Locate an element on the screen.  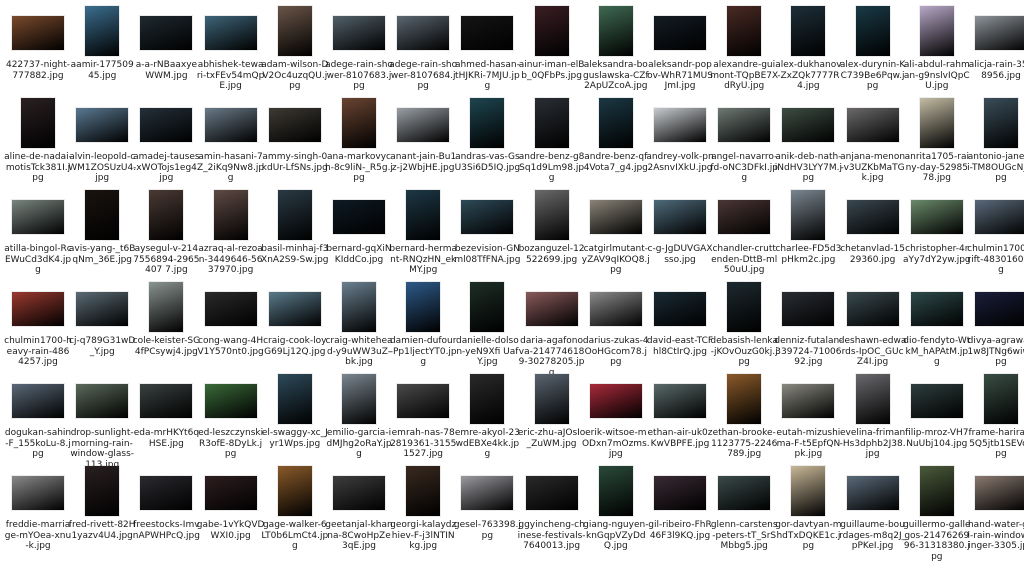
file-name-label: catgirlmutant-yZAV9qIKOQ8.jpg is located at coordinates (615, 259).